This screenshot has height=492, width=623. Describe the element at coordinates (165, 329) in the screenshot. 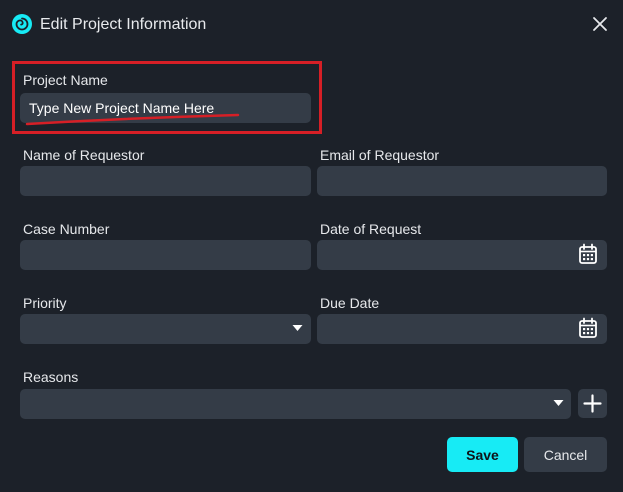

I see `priority-select` at that location.